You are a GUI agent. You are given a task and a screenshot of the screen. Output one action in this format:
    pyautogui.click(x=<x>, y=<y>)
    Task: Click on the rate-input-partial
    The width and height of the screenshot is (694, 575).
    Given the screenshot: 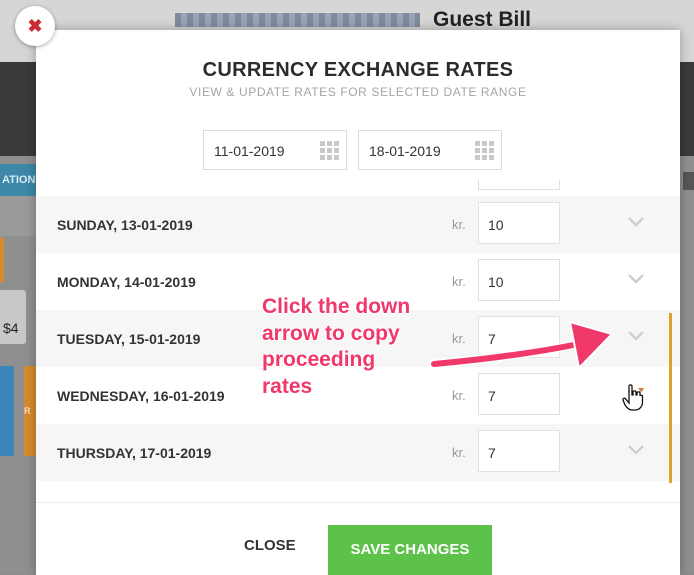 What is the action you would take?
    pyautogui.click(x=519, y=185)
    